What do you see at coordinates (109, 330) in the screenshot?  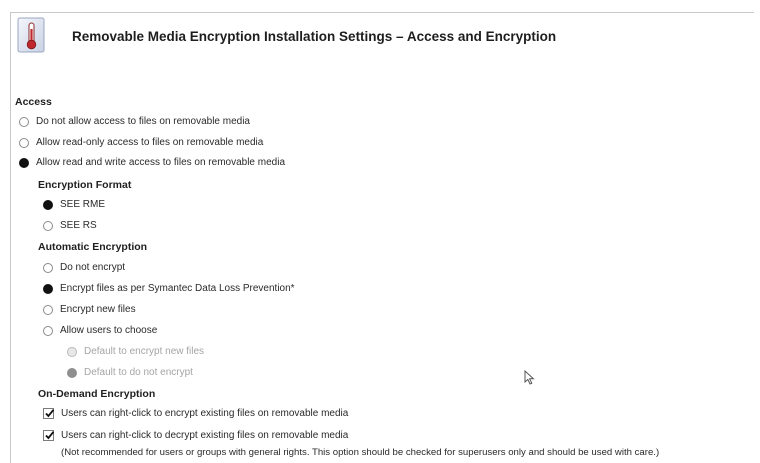 I see `option-label: Allow users to choose` at bounding box center [109, 330].